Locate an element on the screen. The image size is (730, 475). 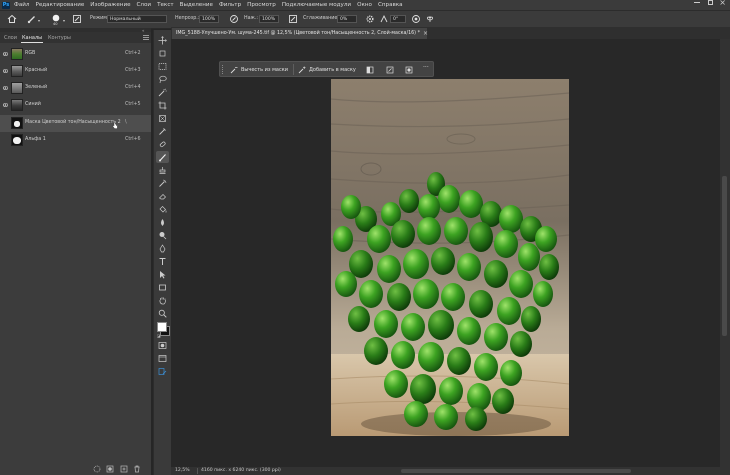
channel-row-rgb: RGB Ctrl+2 is located at coordinates (75, 54).